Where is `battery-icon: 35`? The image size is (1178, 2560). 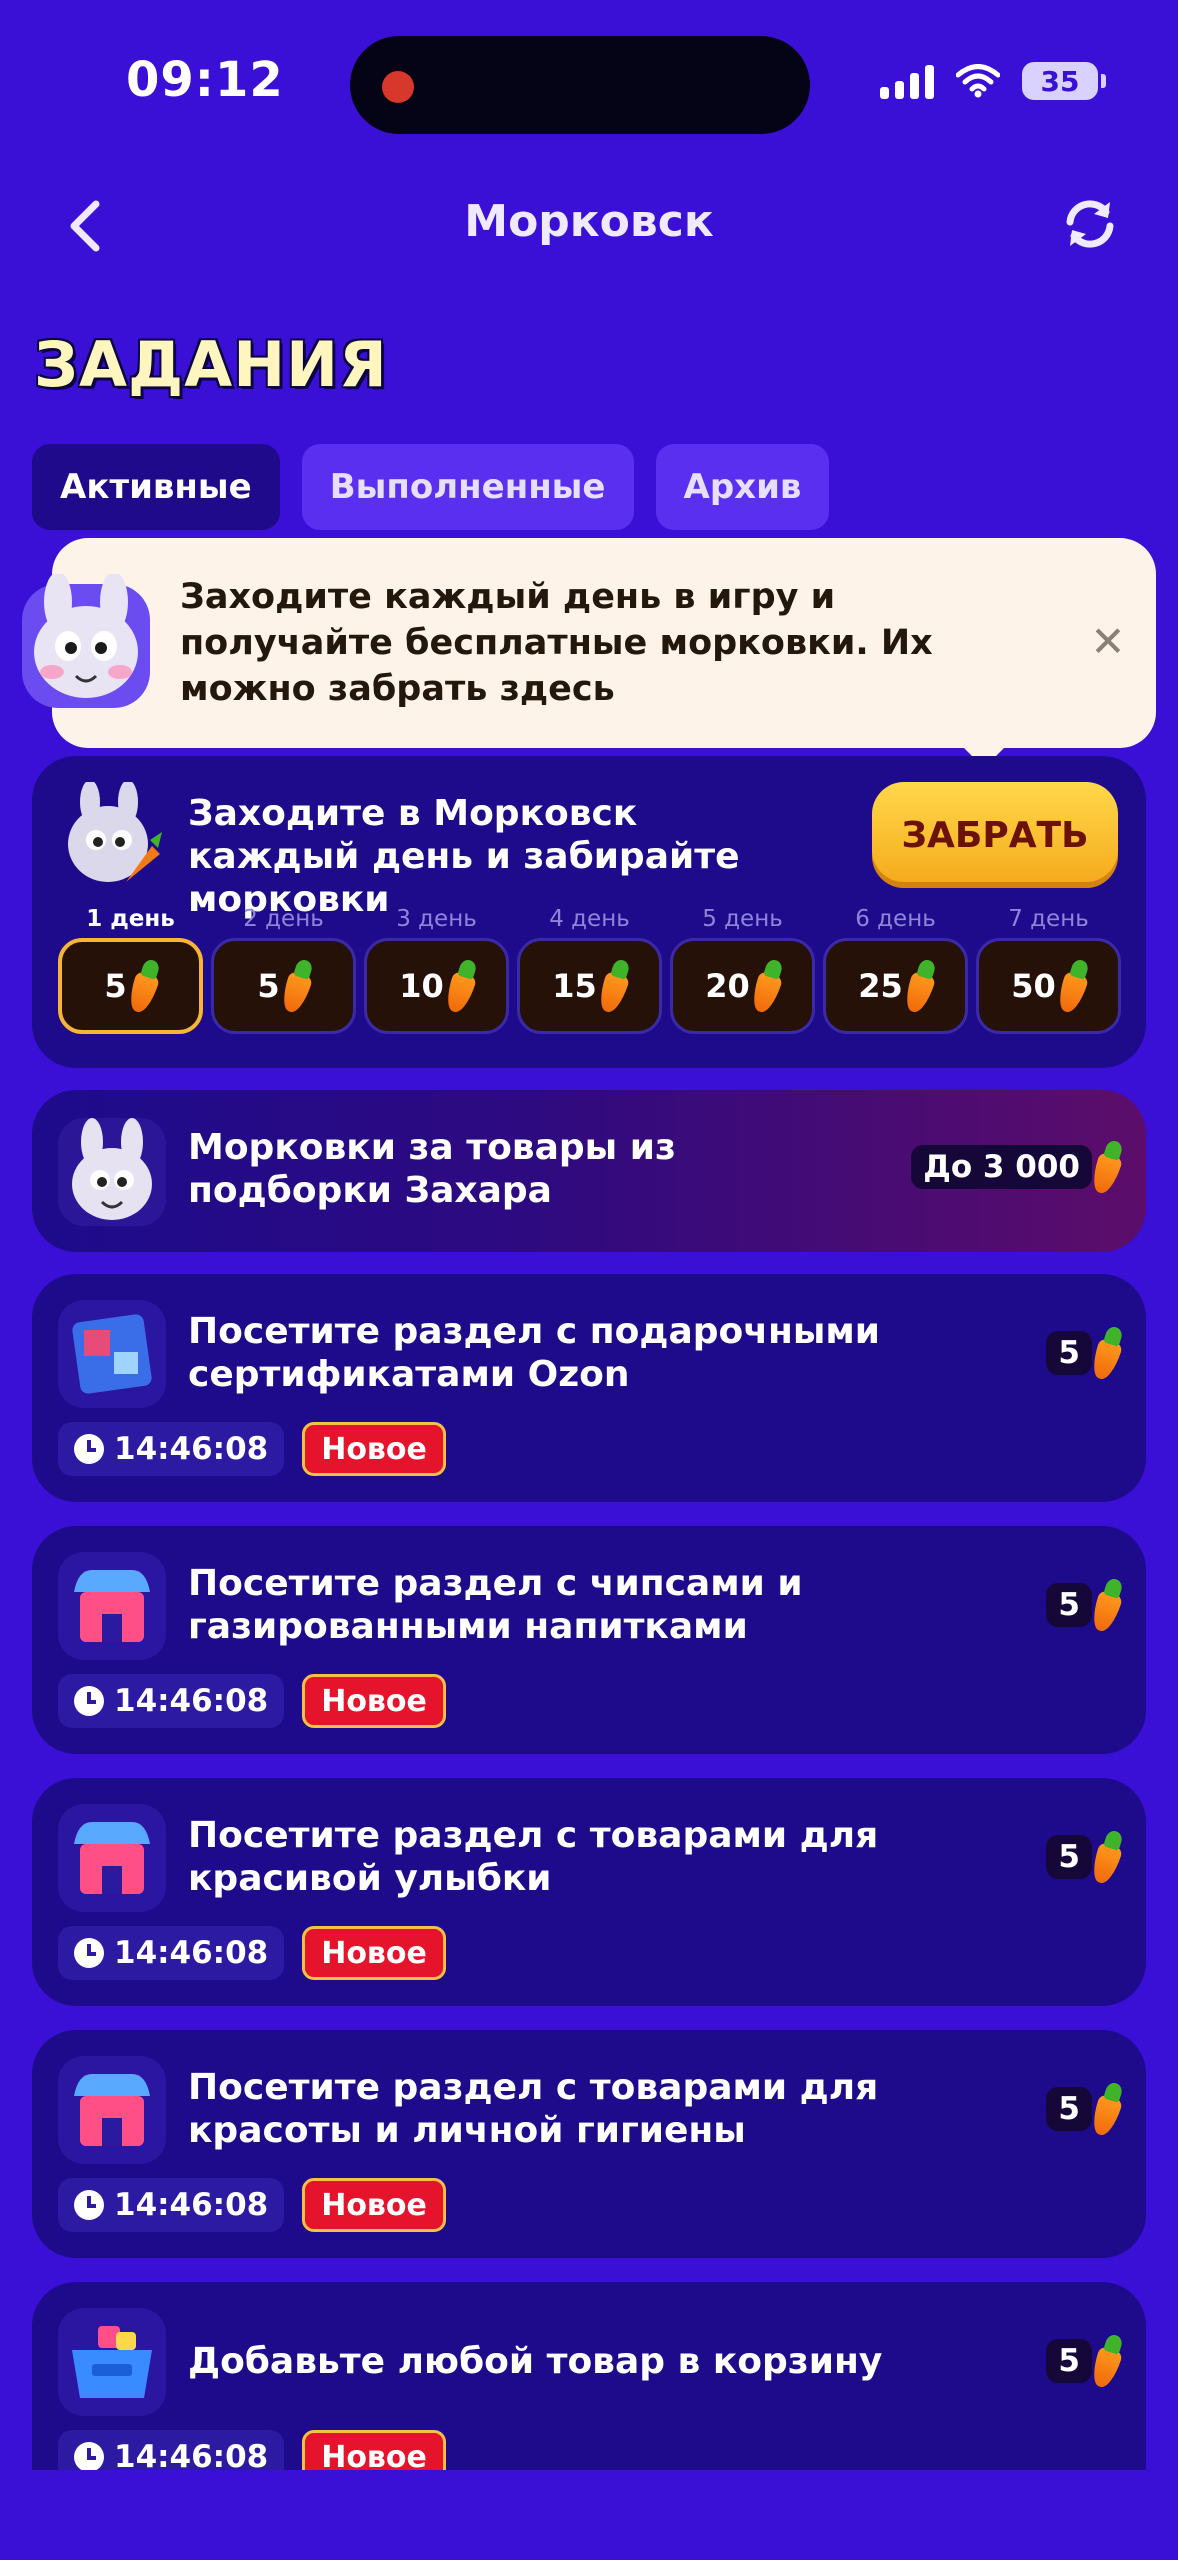
battery-icon: 35 is located at coordinates (1064, 81).